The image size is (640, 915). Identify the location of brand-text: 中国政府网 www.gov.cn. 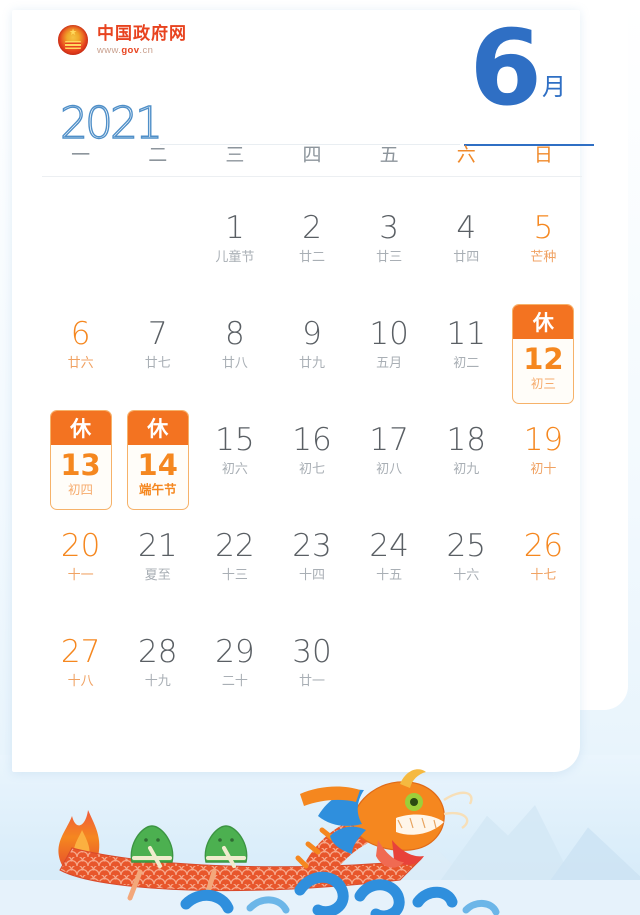
(142, 40).